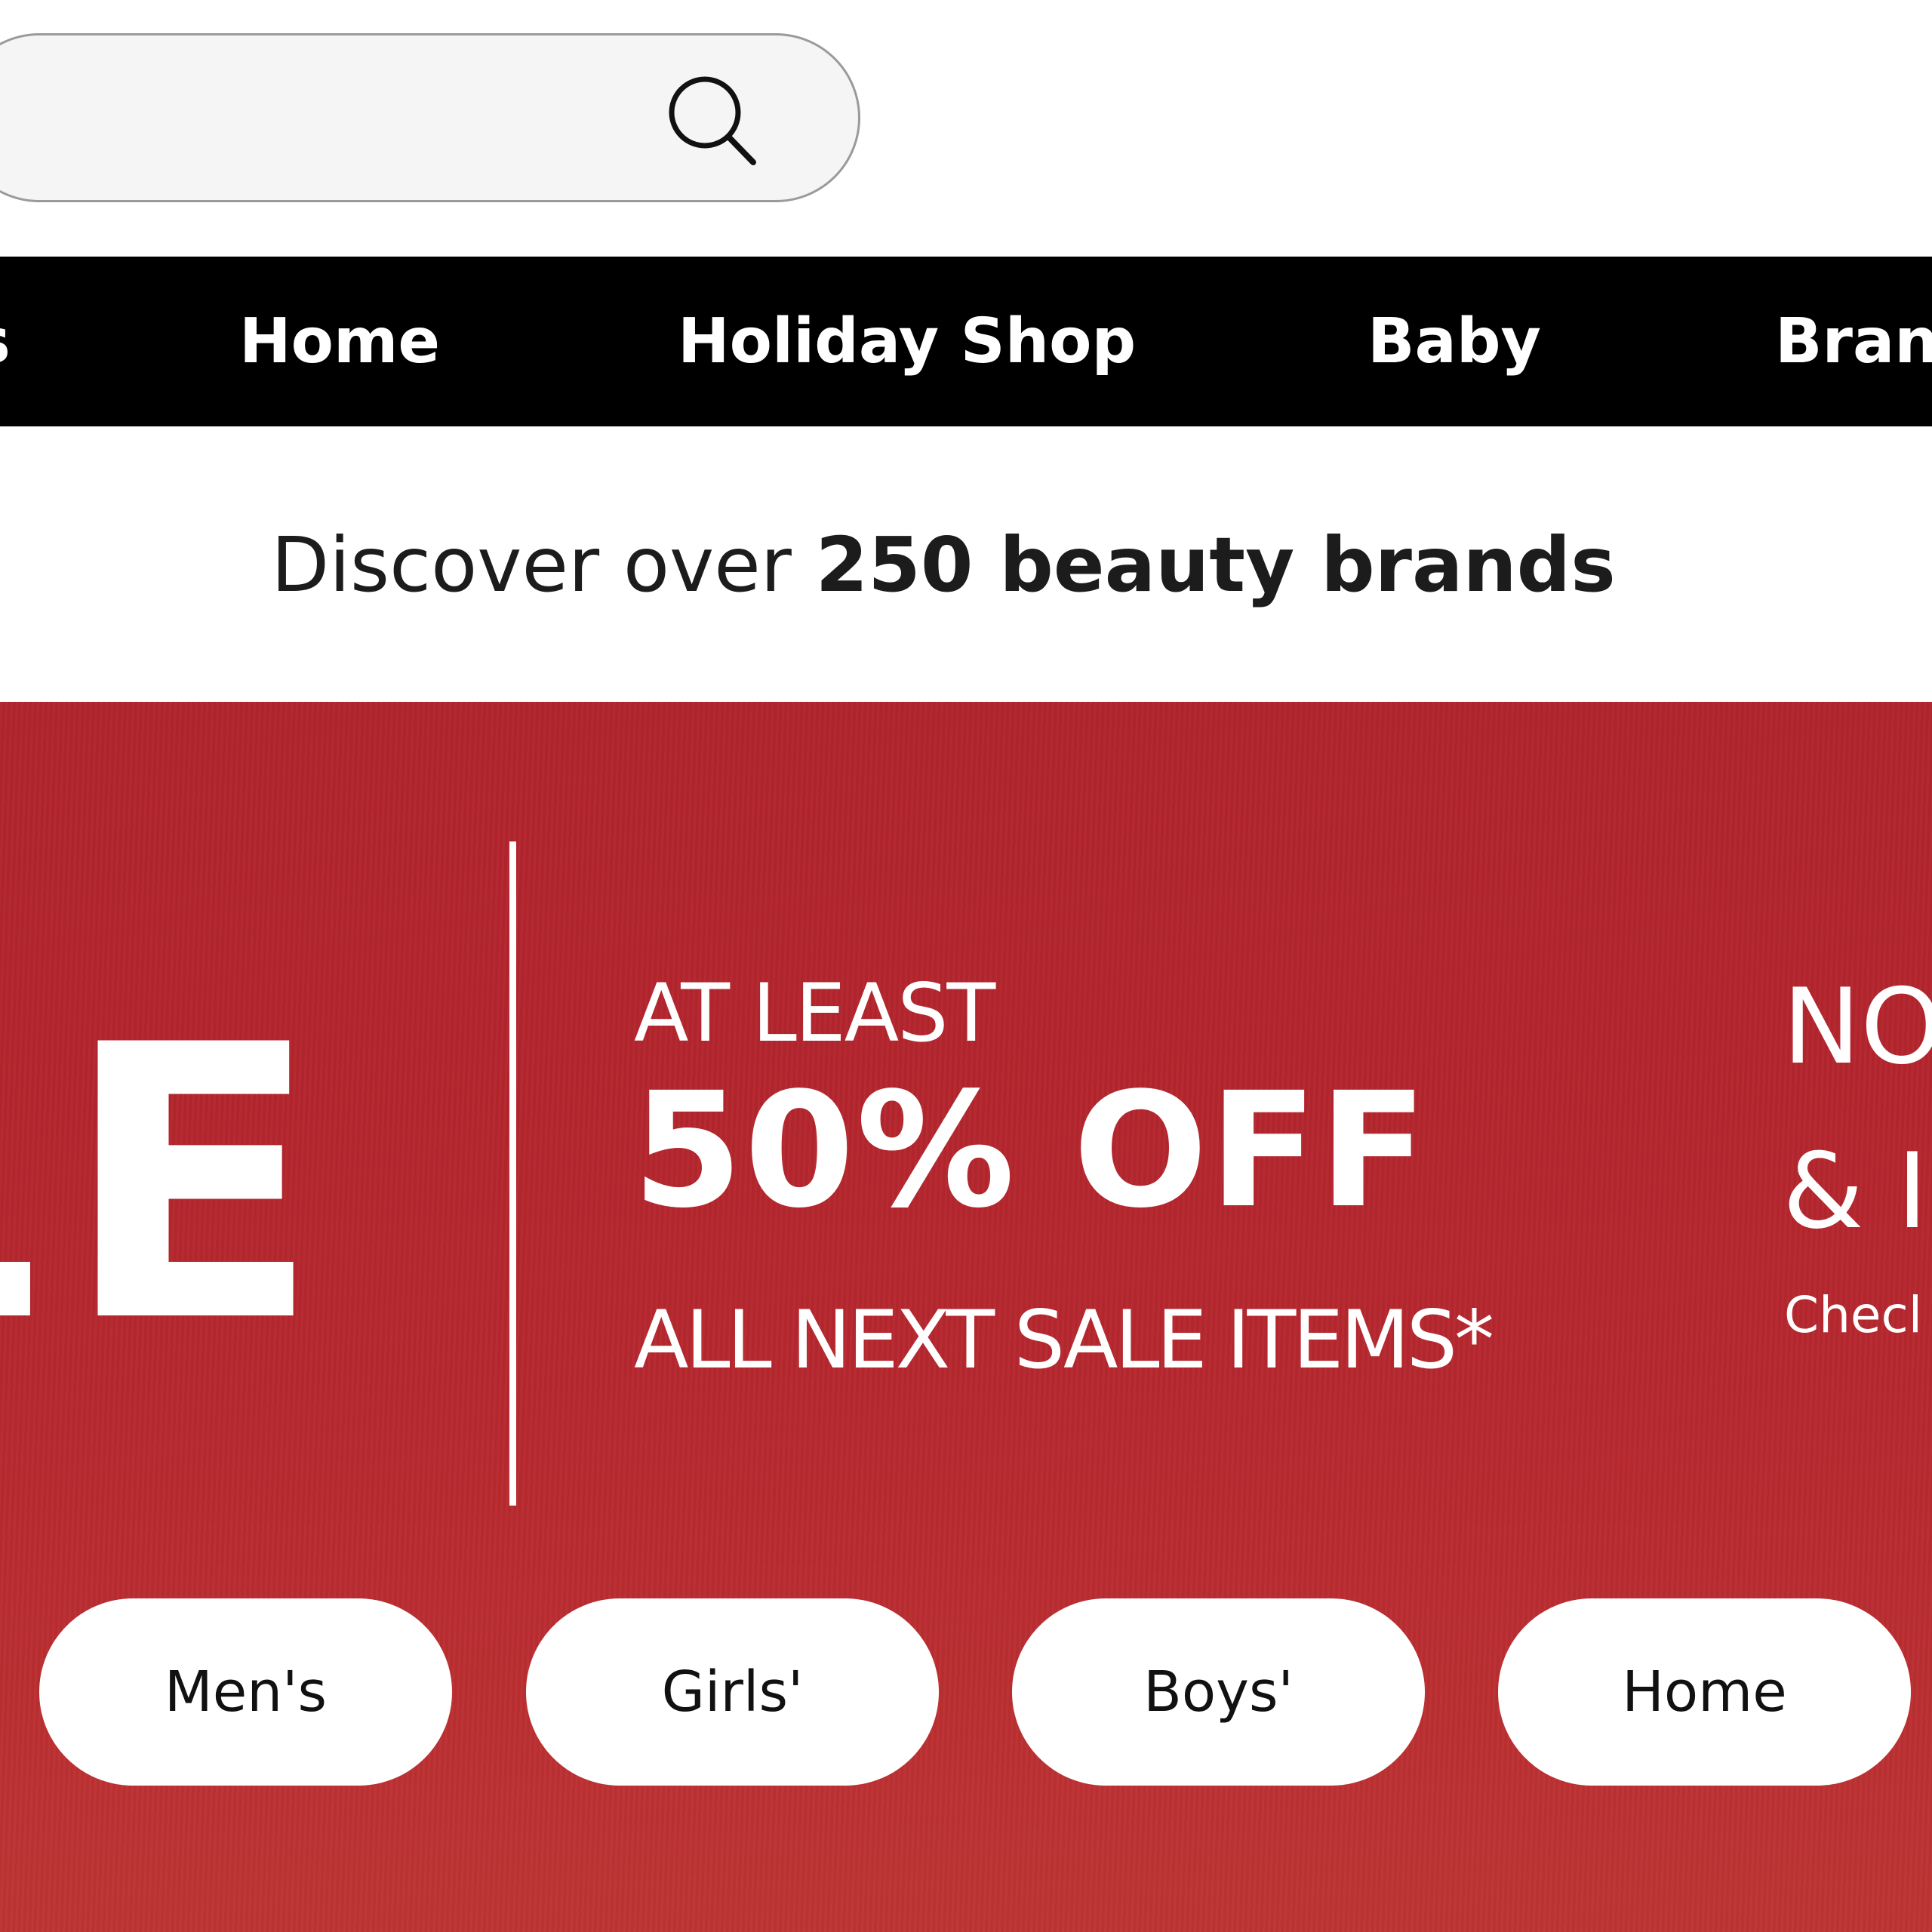 This screenshot has width=1932, height=1932. Describe the element at coordinates (245, 1692) in the screenshot. I see `category-pill-mens: Men's` at that location.